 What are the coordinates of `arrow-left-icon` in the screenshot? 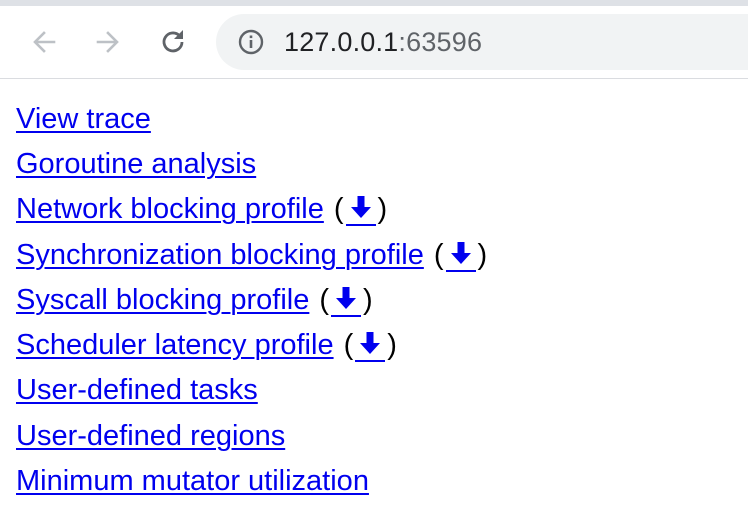 It's located at (44, 42).